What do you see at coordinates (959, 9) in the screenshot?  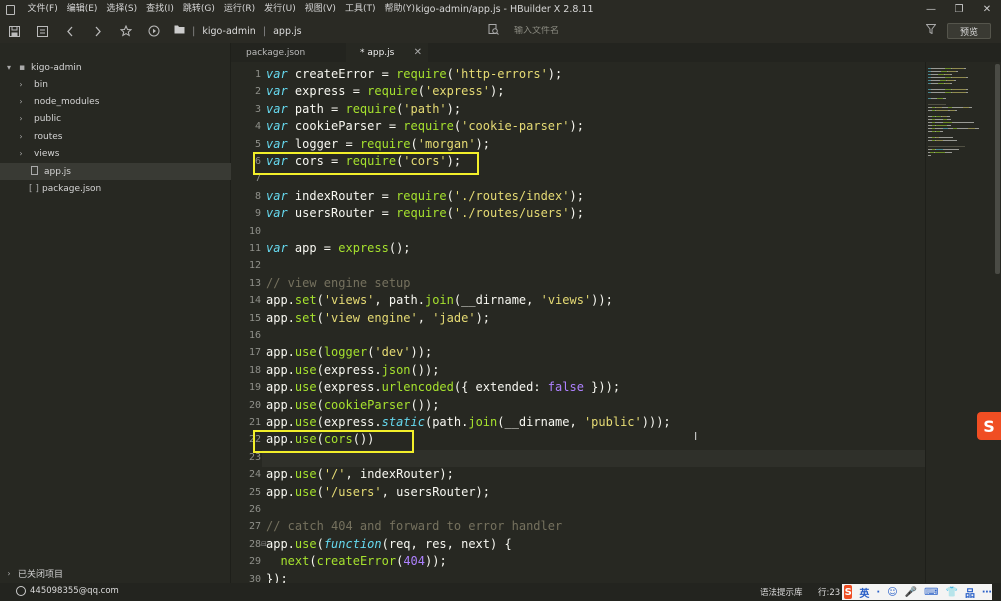 I see `restore-button: ❐` at bounding box center [959, 9].